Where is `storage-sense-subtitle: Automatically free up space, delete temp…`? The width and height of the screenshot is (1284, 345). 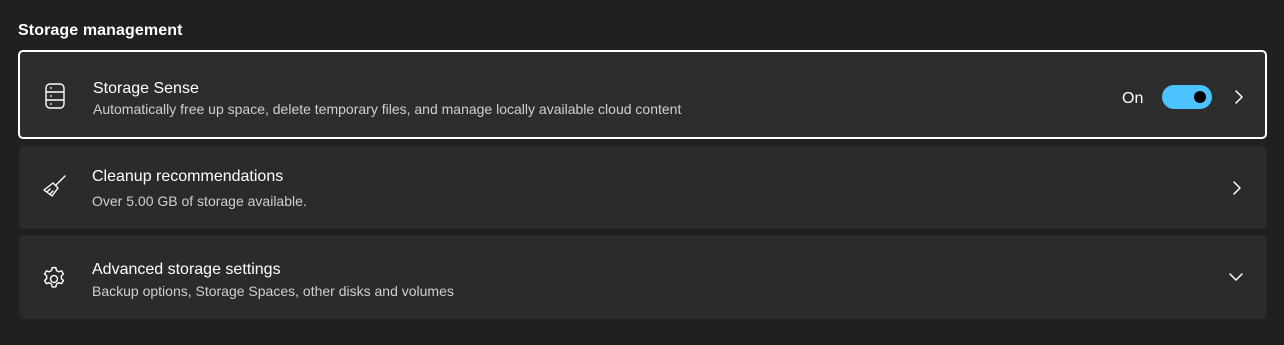 storage-sense-subtitle: Automatically free up space, delete temp… is located at coordinates (387, 109).